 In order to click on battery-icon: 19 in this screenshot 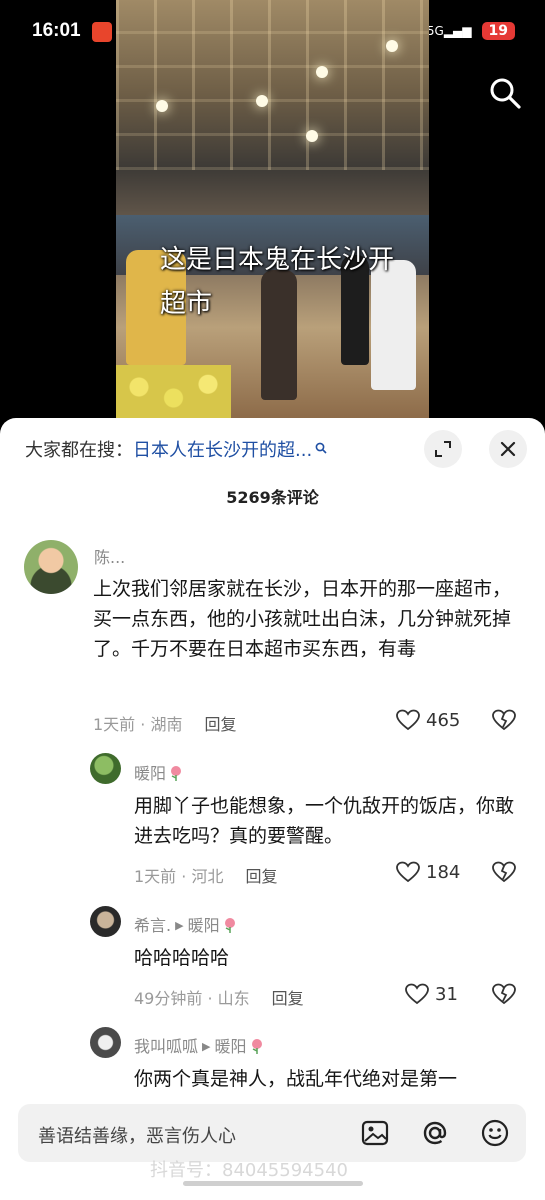, I will do `click(498, 31)`.